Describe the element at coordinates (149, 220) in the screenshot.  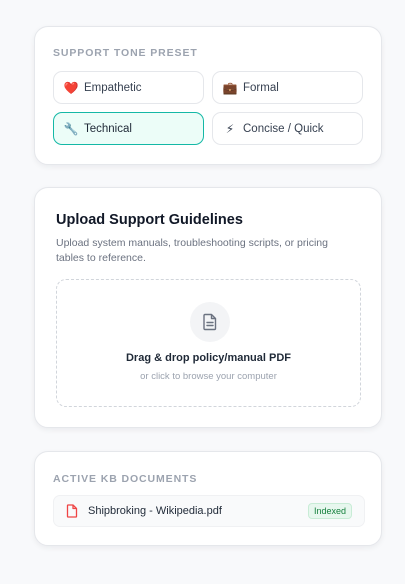
I see `upload-title: Upload Support Guidelines` at that location.